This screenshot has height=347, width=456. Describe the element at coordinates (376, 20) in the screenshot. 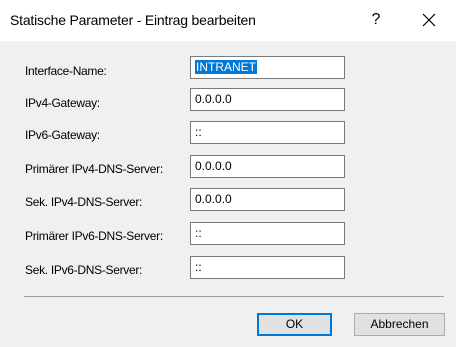

I see `help-button: ?` at that location.